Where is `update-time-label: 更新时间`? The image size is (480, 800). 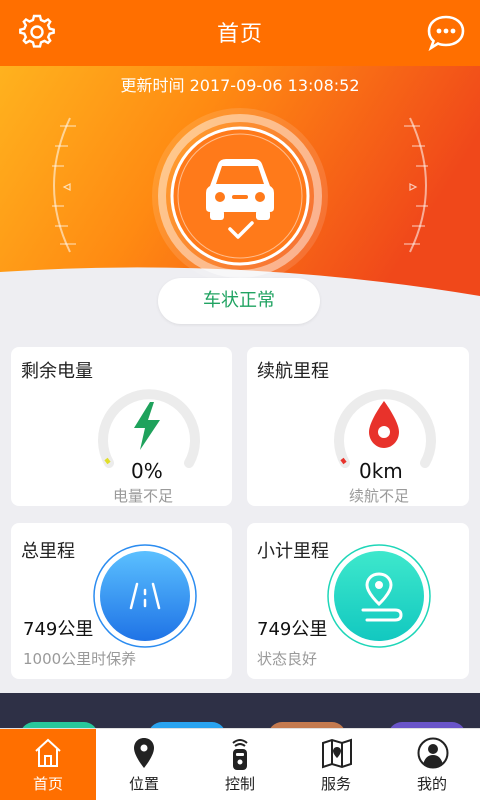 update-time-label: 更新时间 is located at coordinates (152, 85).